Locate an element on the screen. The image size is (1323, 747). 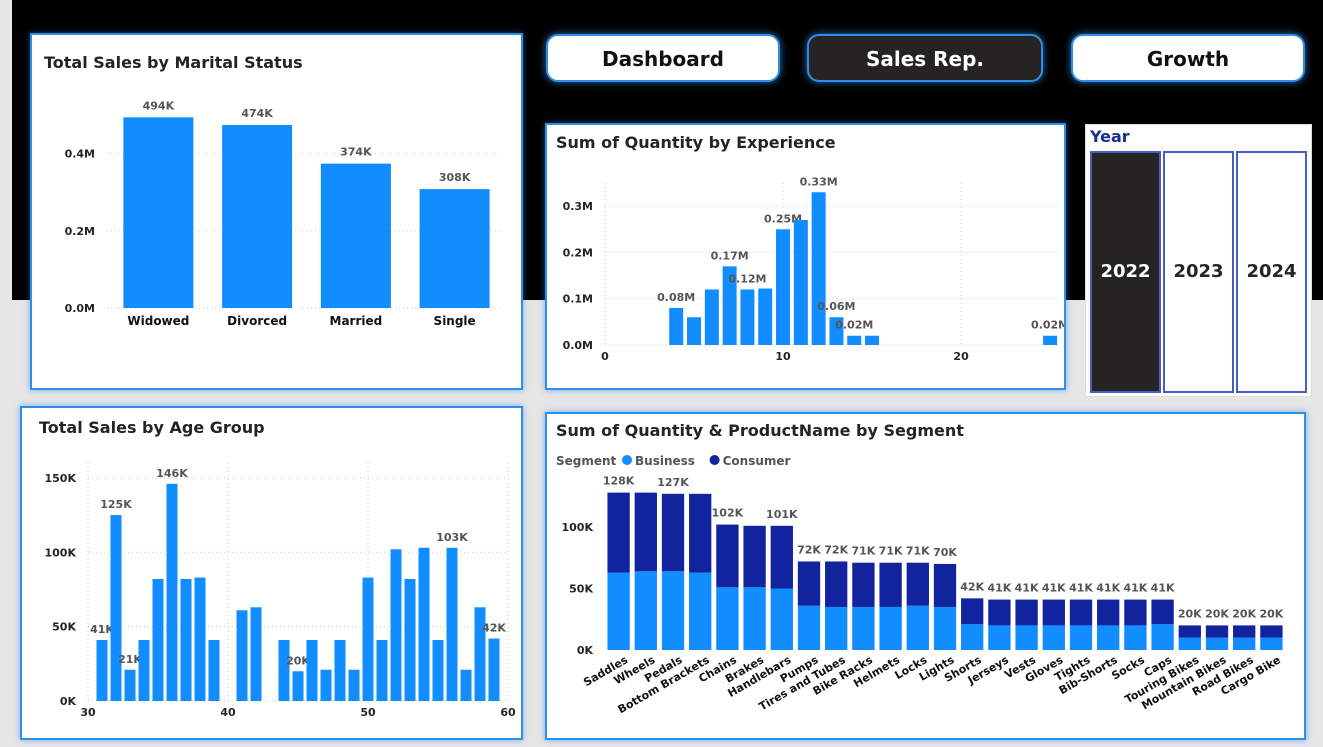
year-option-2022: 2022 is located at coordinates (1125, 272).